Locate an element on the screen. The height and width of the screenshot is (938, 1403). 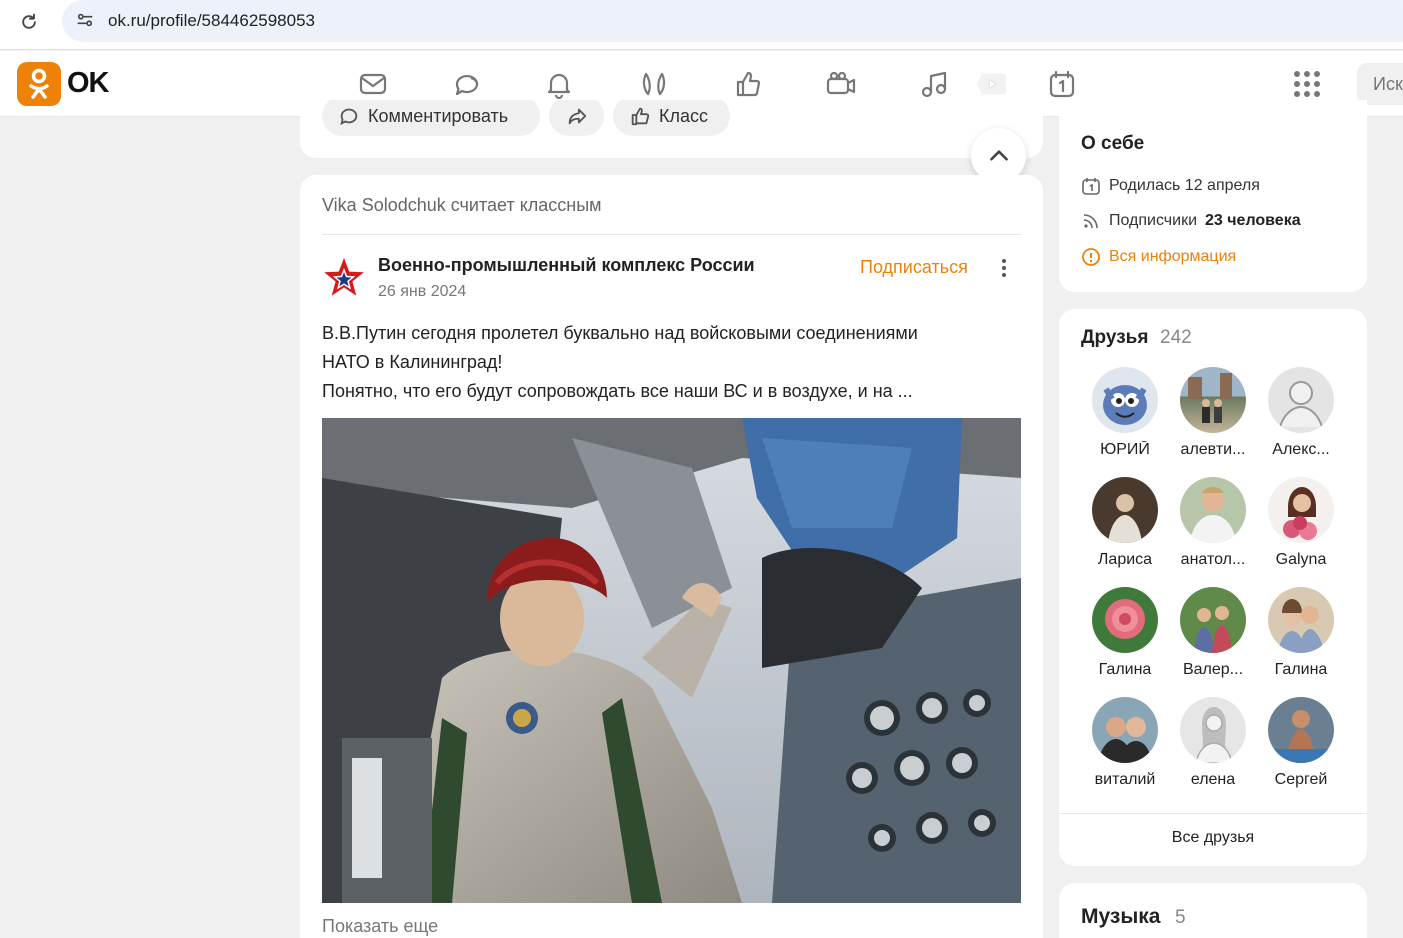
all-info-link: Вся информация is located at coordinates (1172, 257).